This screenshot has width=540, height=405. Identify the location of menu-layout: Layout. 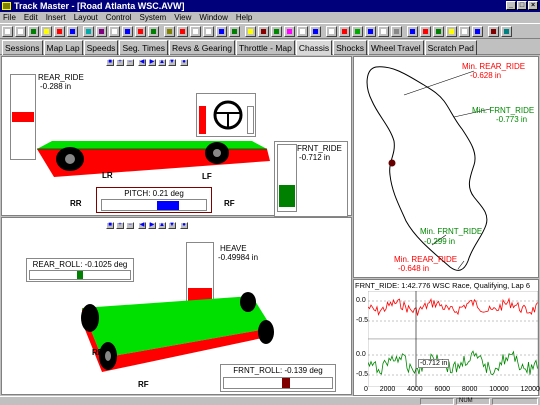
(86, 17).